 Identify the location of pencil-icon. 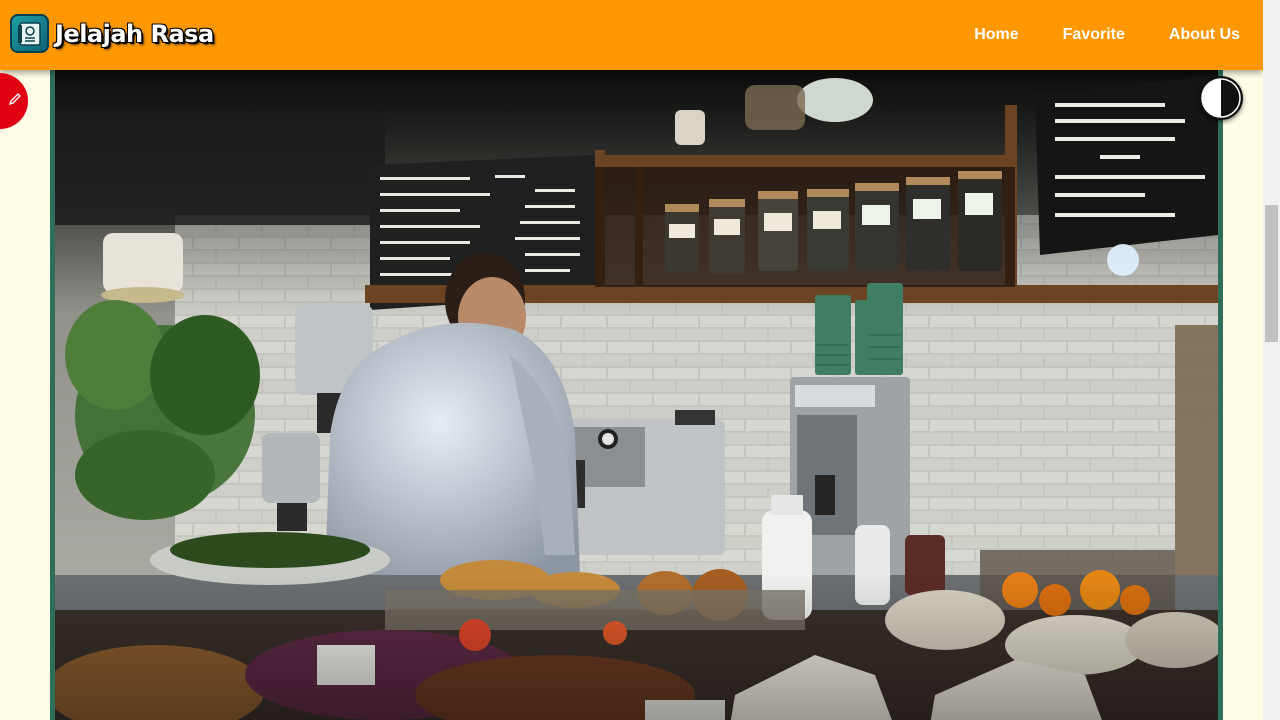
(15, 101).